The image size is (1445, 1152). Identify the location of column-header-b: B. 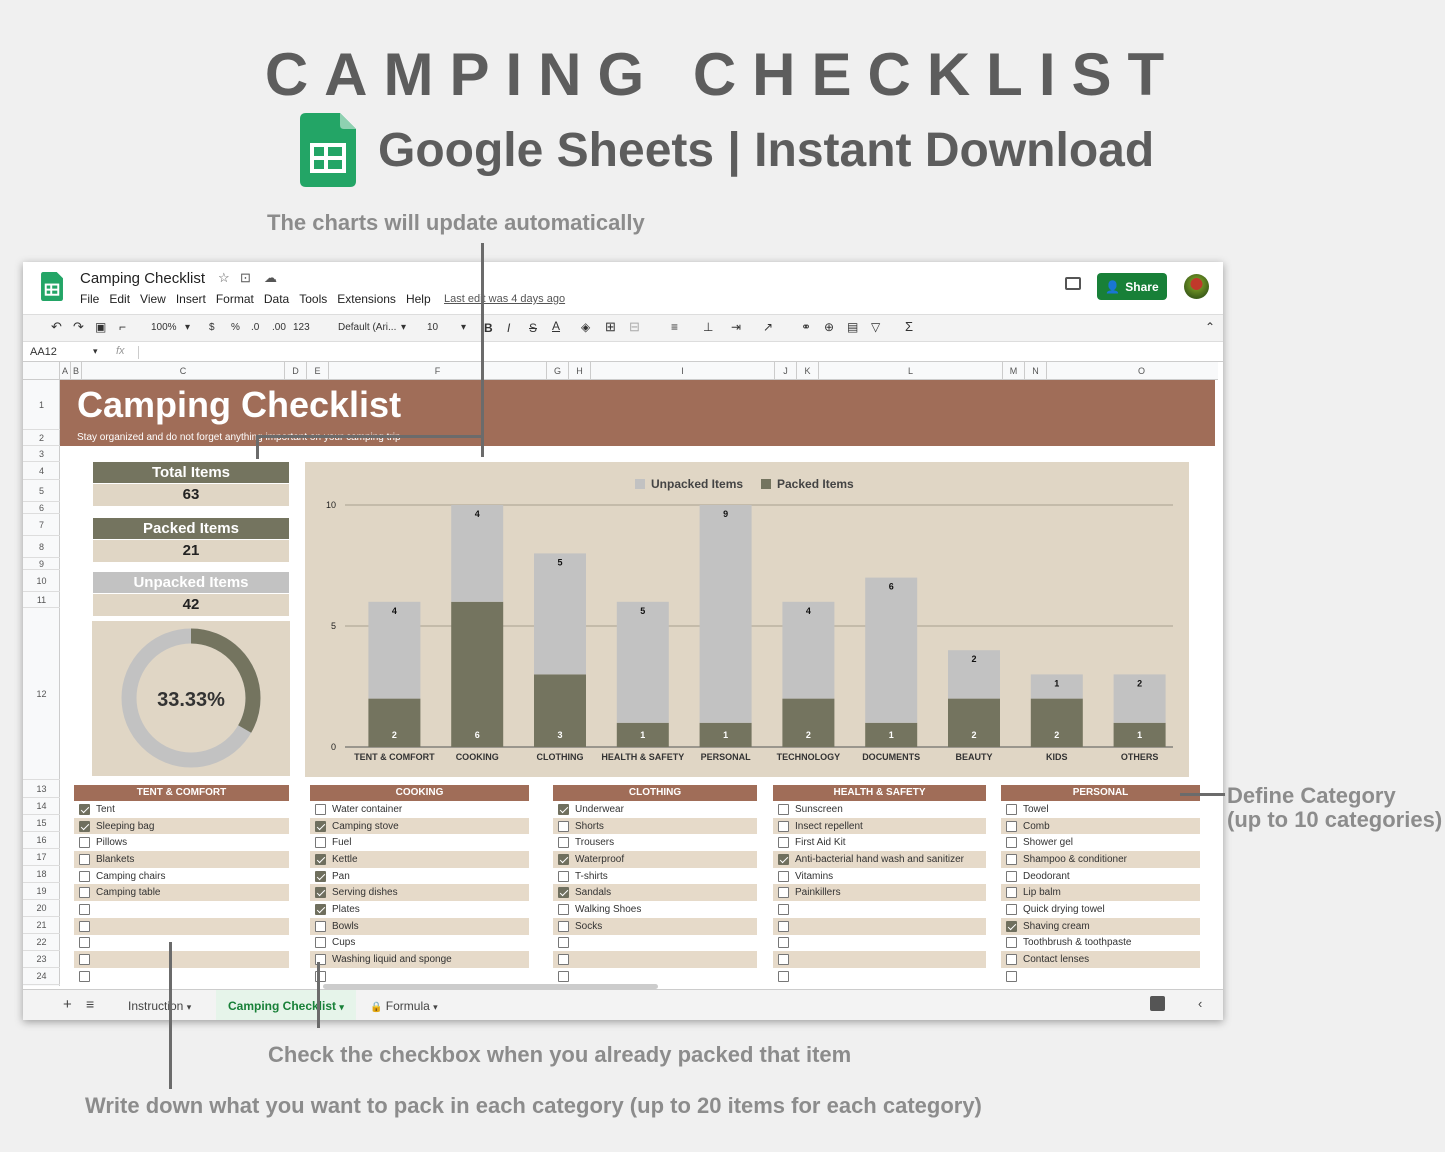
(76, 371).